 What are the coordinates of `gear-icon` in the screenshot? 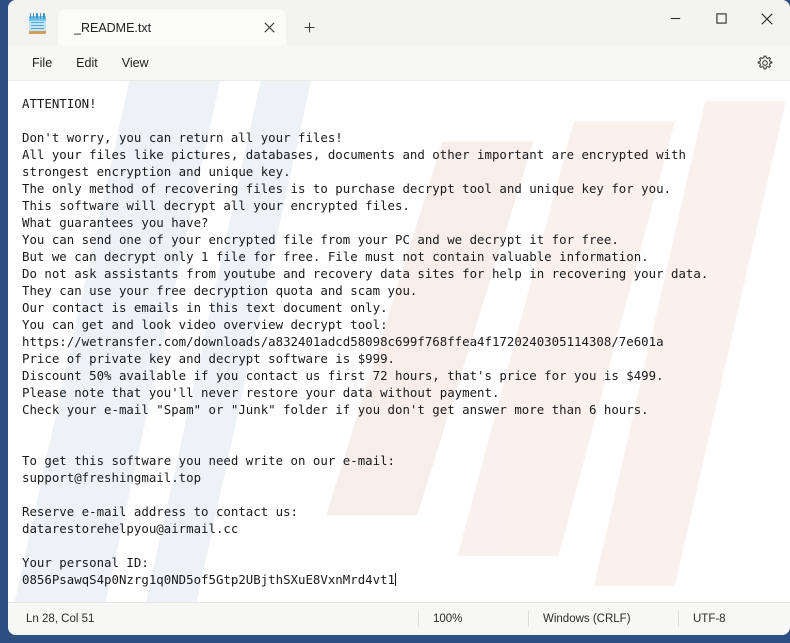 It's located at (765, 63).